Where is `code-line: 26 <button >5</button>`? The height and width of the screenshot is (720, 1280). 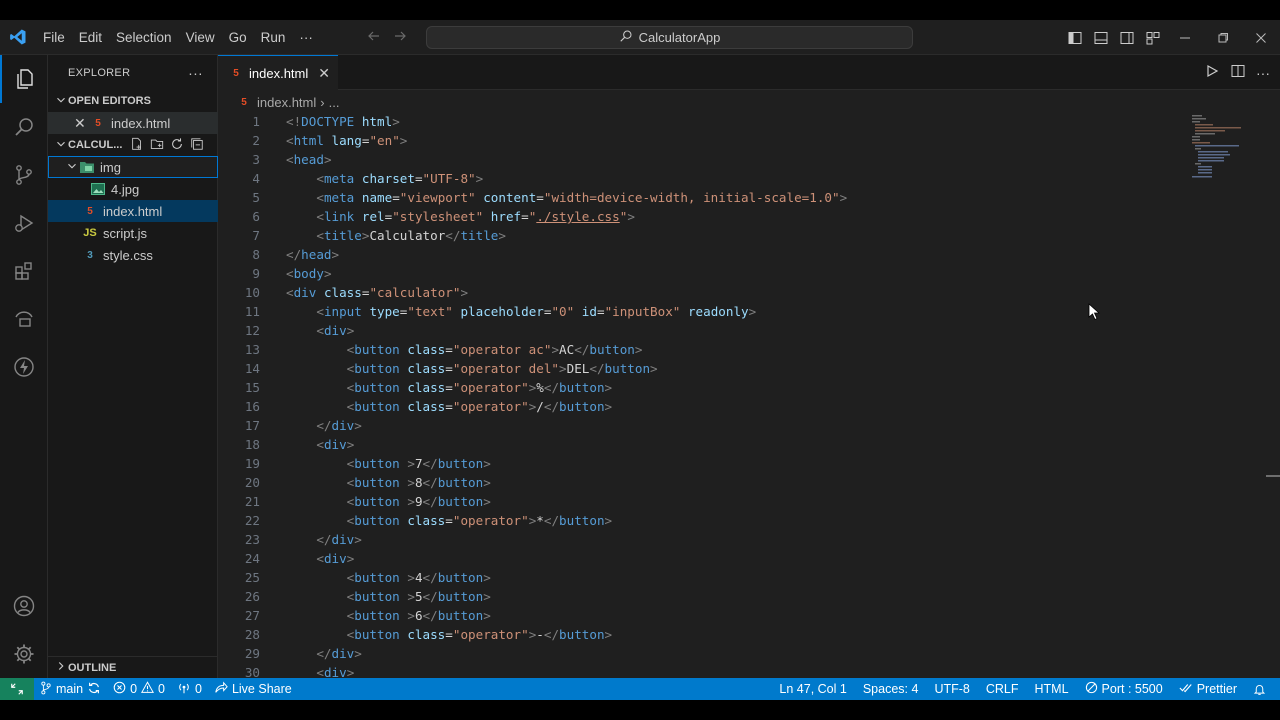 code-line: 26 <button >5</button> is located at coordinates (698, 596).